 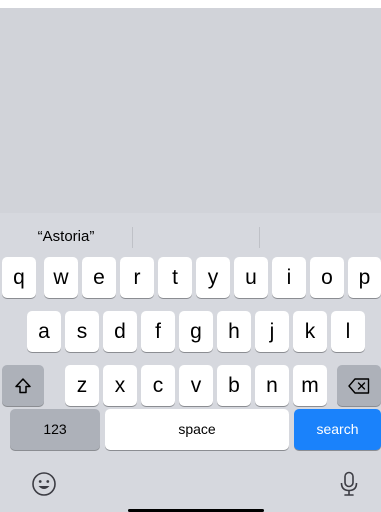 What do you see at coordinates (337, 429) in the screenshot?
I see `search-key: search` at bounding box center [337, 429].